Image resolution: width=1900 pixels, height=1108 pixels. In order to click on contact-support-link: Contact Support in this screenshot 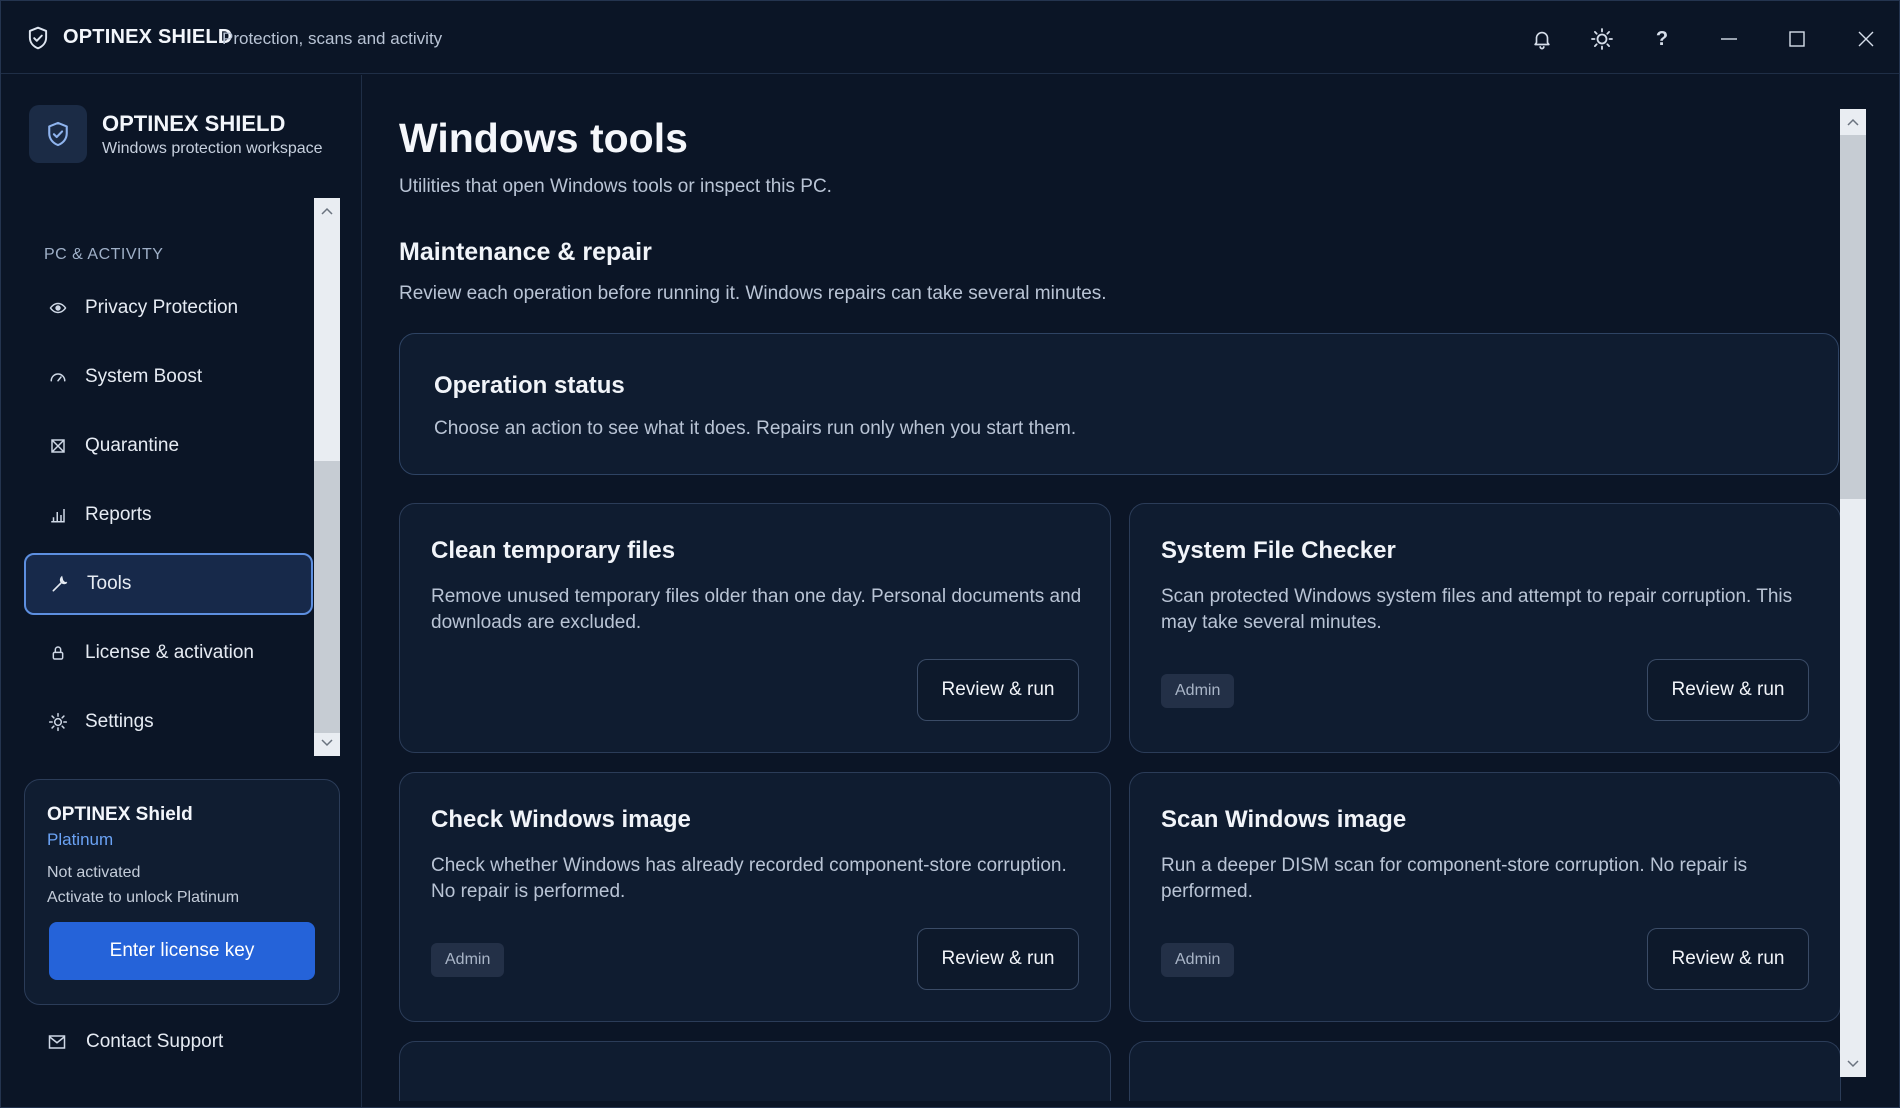, I will do `click(135, 1042)`.